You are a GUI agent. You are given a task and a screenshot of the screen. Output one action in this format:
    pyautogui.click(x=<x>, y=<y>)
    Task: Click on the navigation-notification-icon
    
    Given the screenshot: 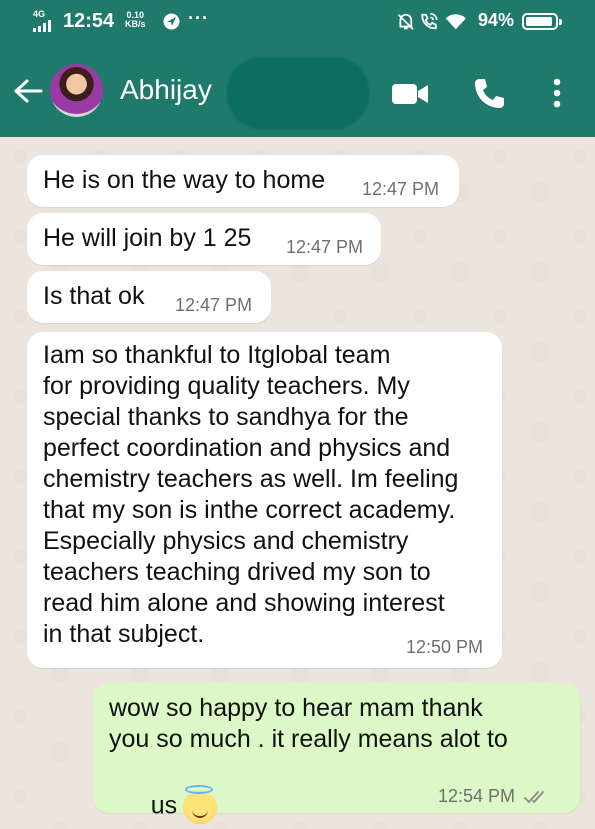 What is the action you would take?
    pyautogui.click(x=171, y=21)
    